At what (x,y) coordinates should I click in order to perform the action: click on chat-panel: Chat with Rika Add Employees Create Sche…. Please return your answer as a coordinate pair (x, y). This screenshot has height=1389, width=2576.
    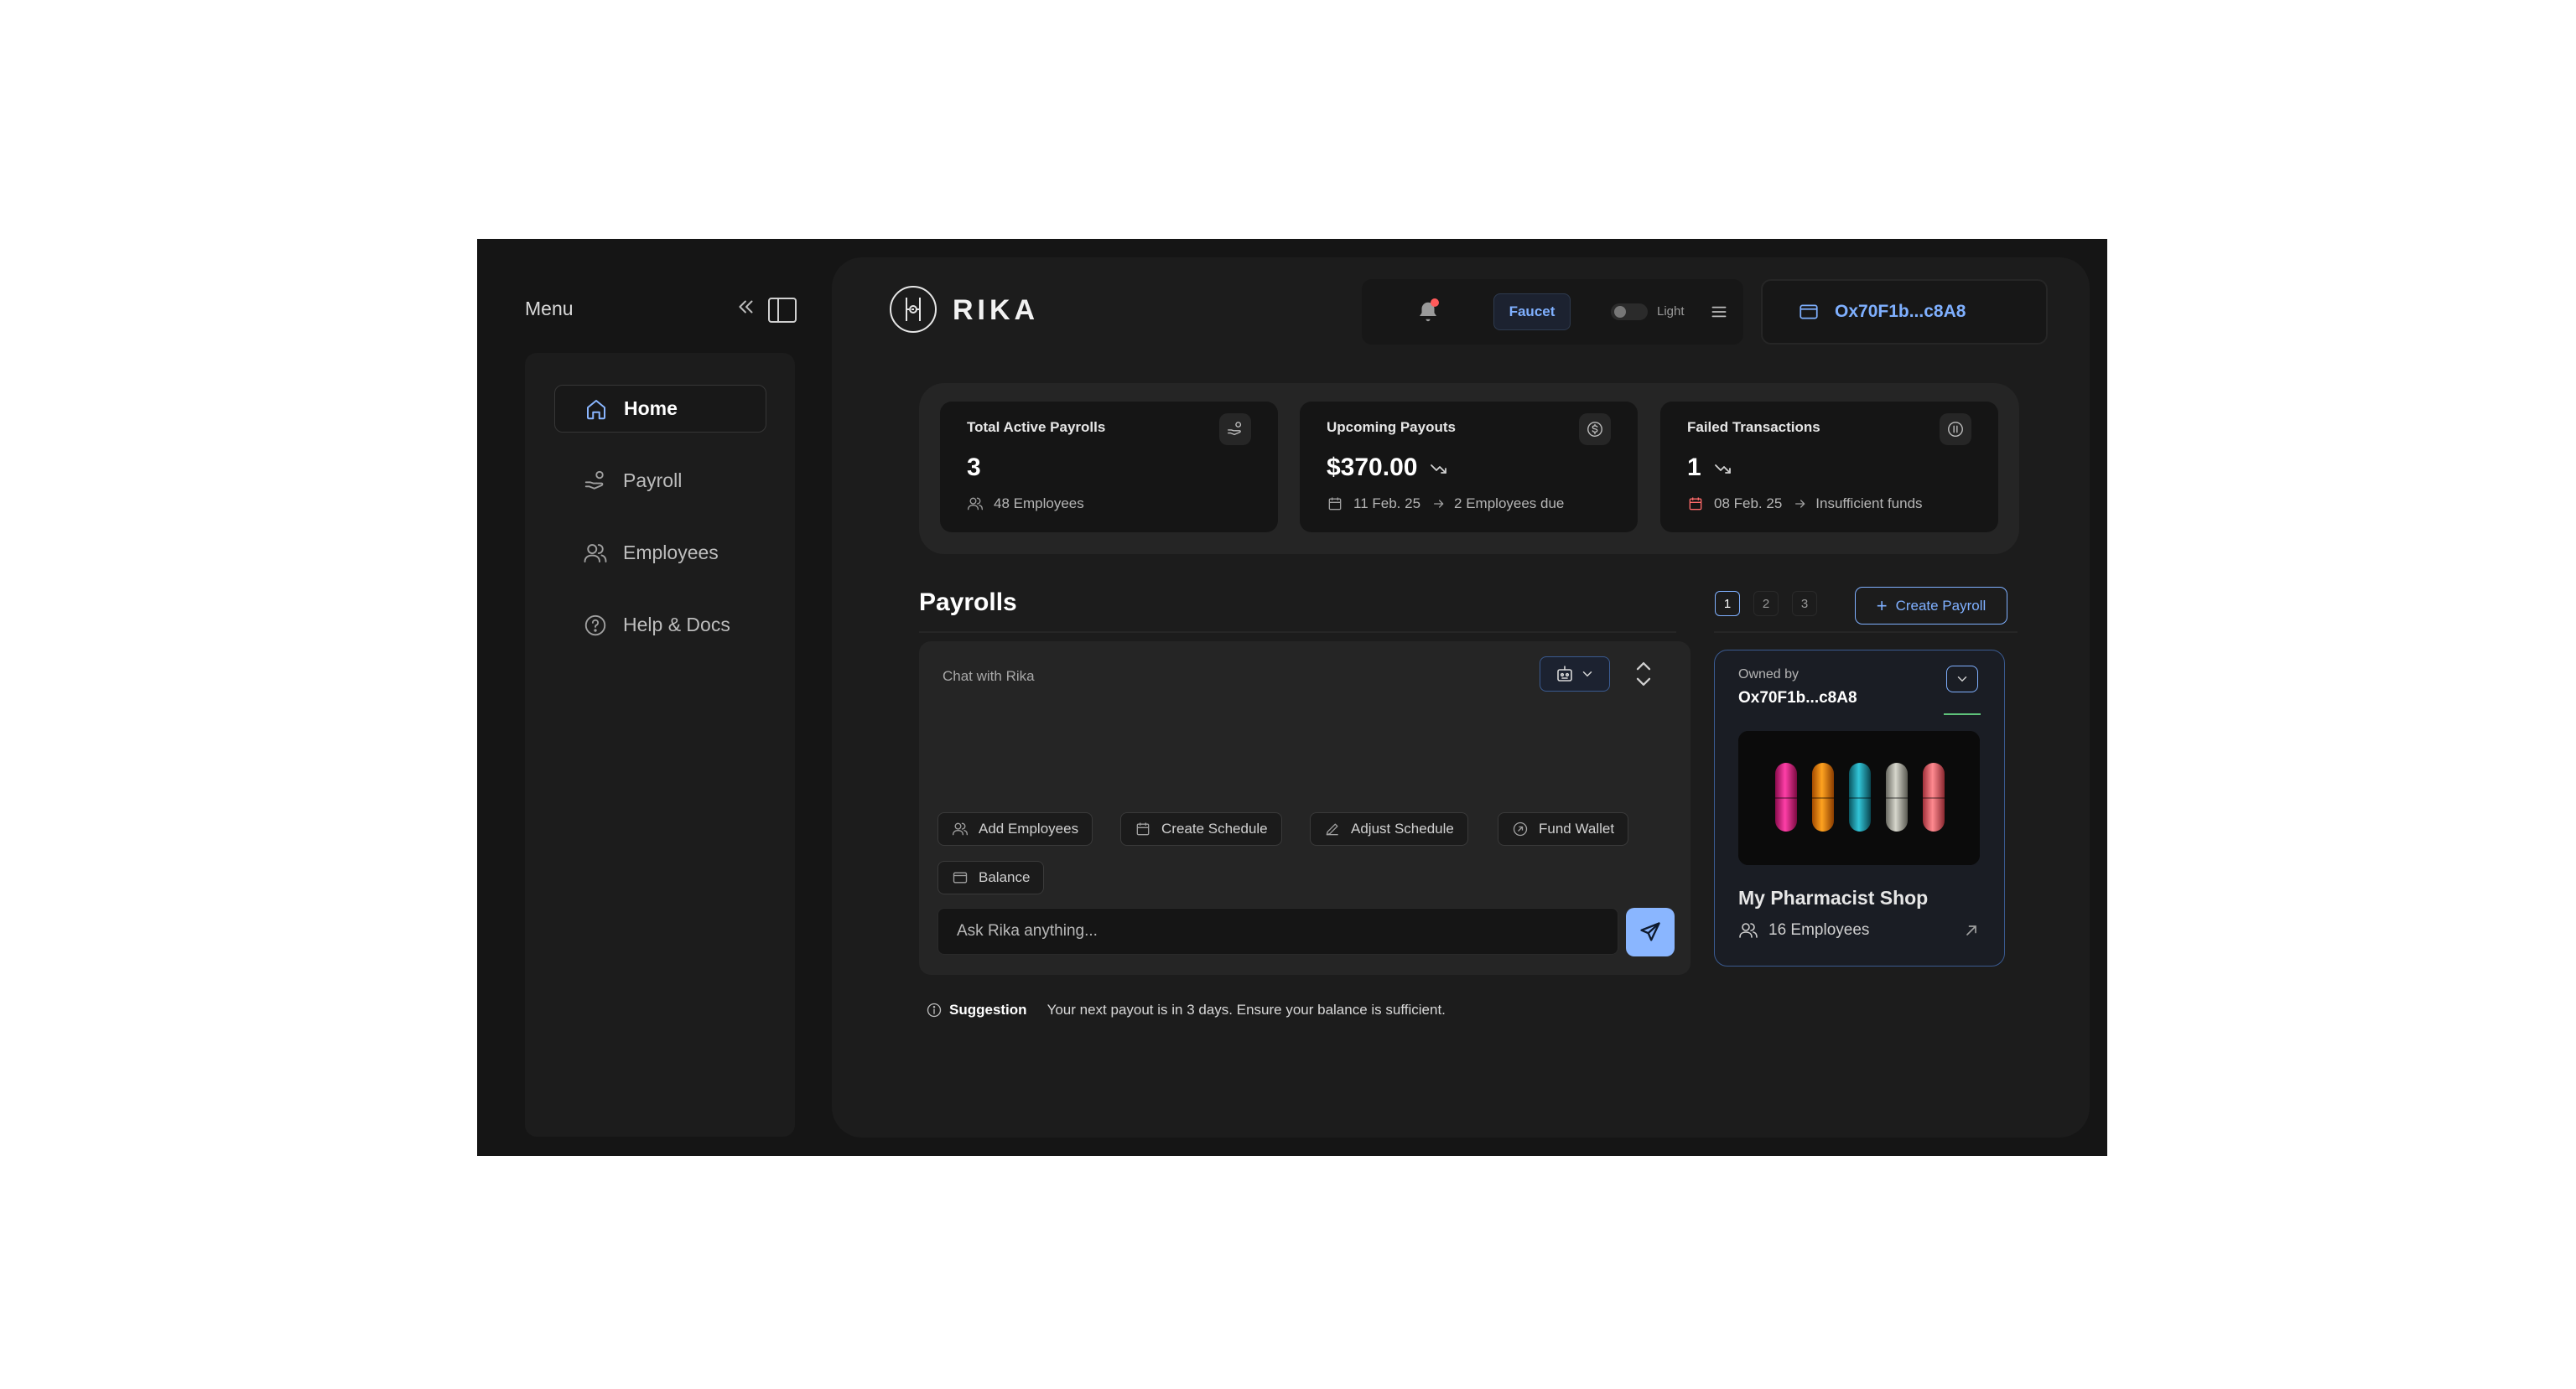
    Looking at the image, I should click on (1304, 808).